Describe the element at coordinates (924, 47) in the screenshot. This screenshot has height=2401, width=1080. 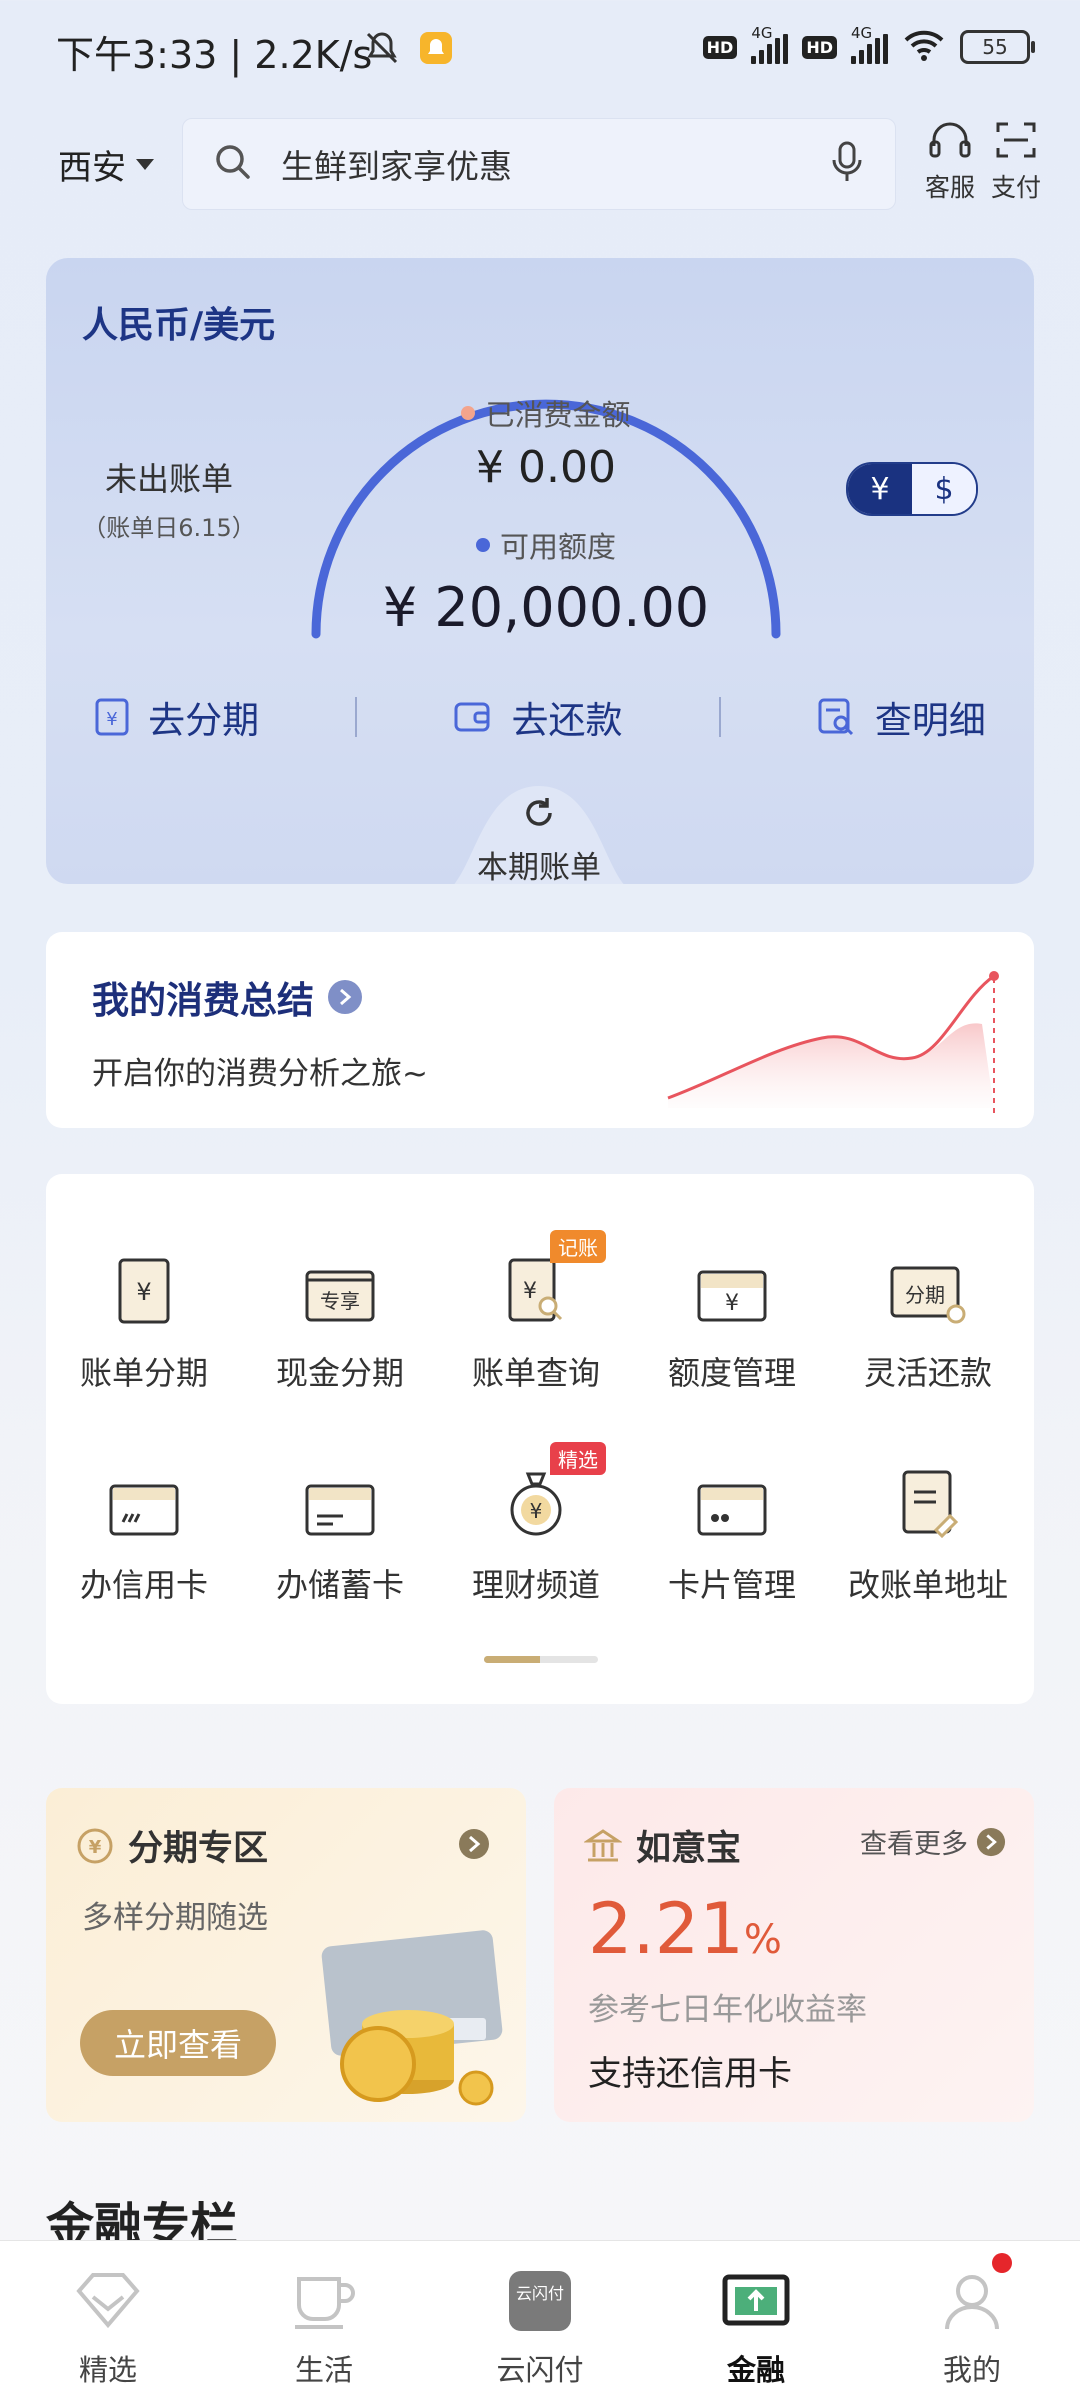
I see `wifi-icon` at that location.